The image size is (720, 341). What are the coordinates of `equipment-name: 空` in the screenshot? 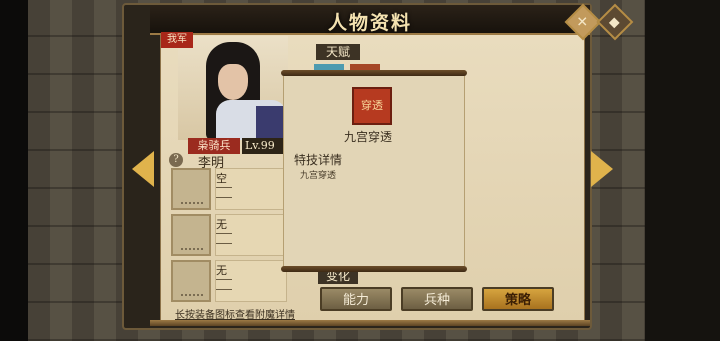 It's located at (221, 178).